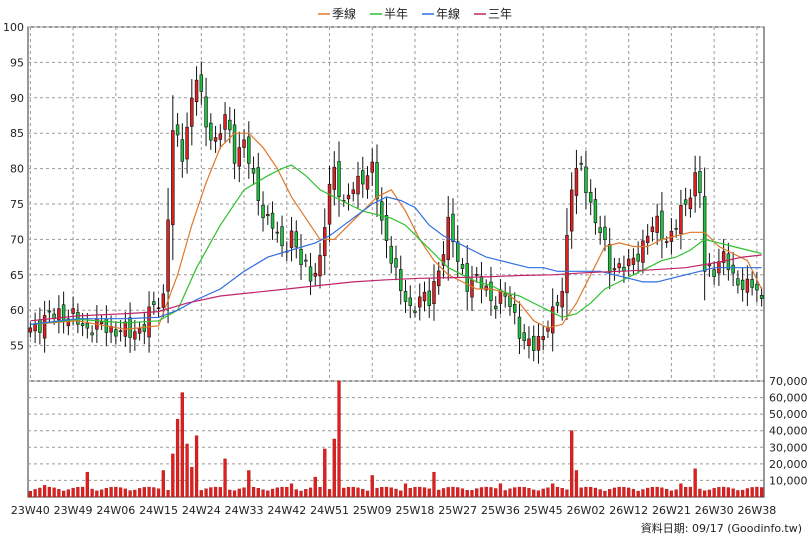  Describe the element at coordinates (788, 464) in the screenshot. I see `volume-tick-label: 20,000` at that location.